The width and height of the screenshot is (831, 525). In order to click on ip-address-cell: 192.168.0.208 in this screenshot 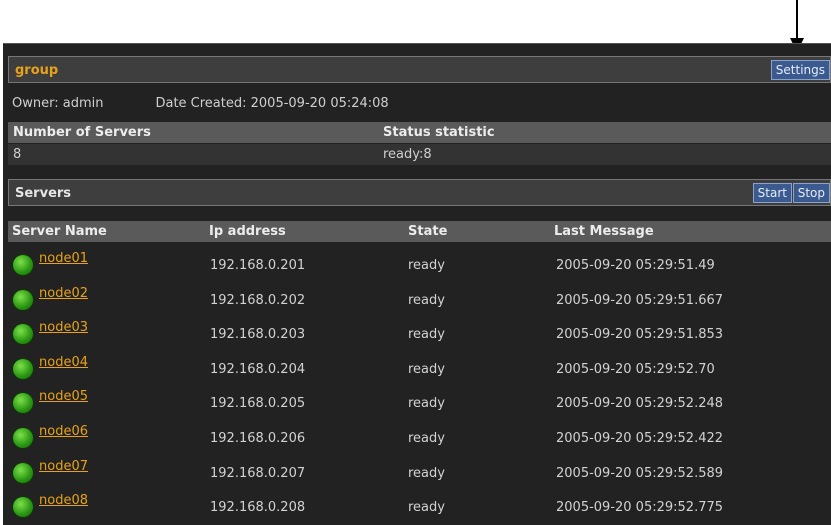, I will do `click(258, 508)`.